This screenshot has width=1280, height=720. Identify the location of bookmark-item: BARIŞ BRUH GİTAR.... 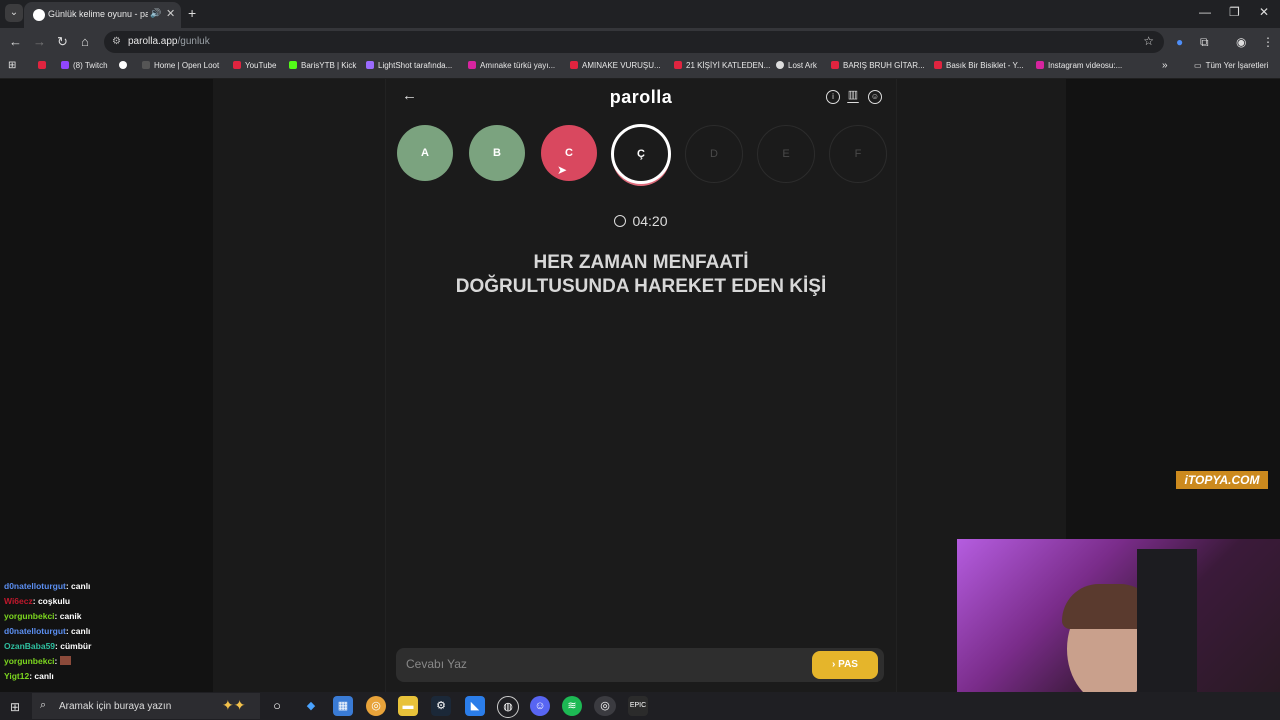
(878, 65).